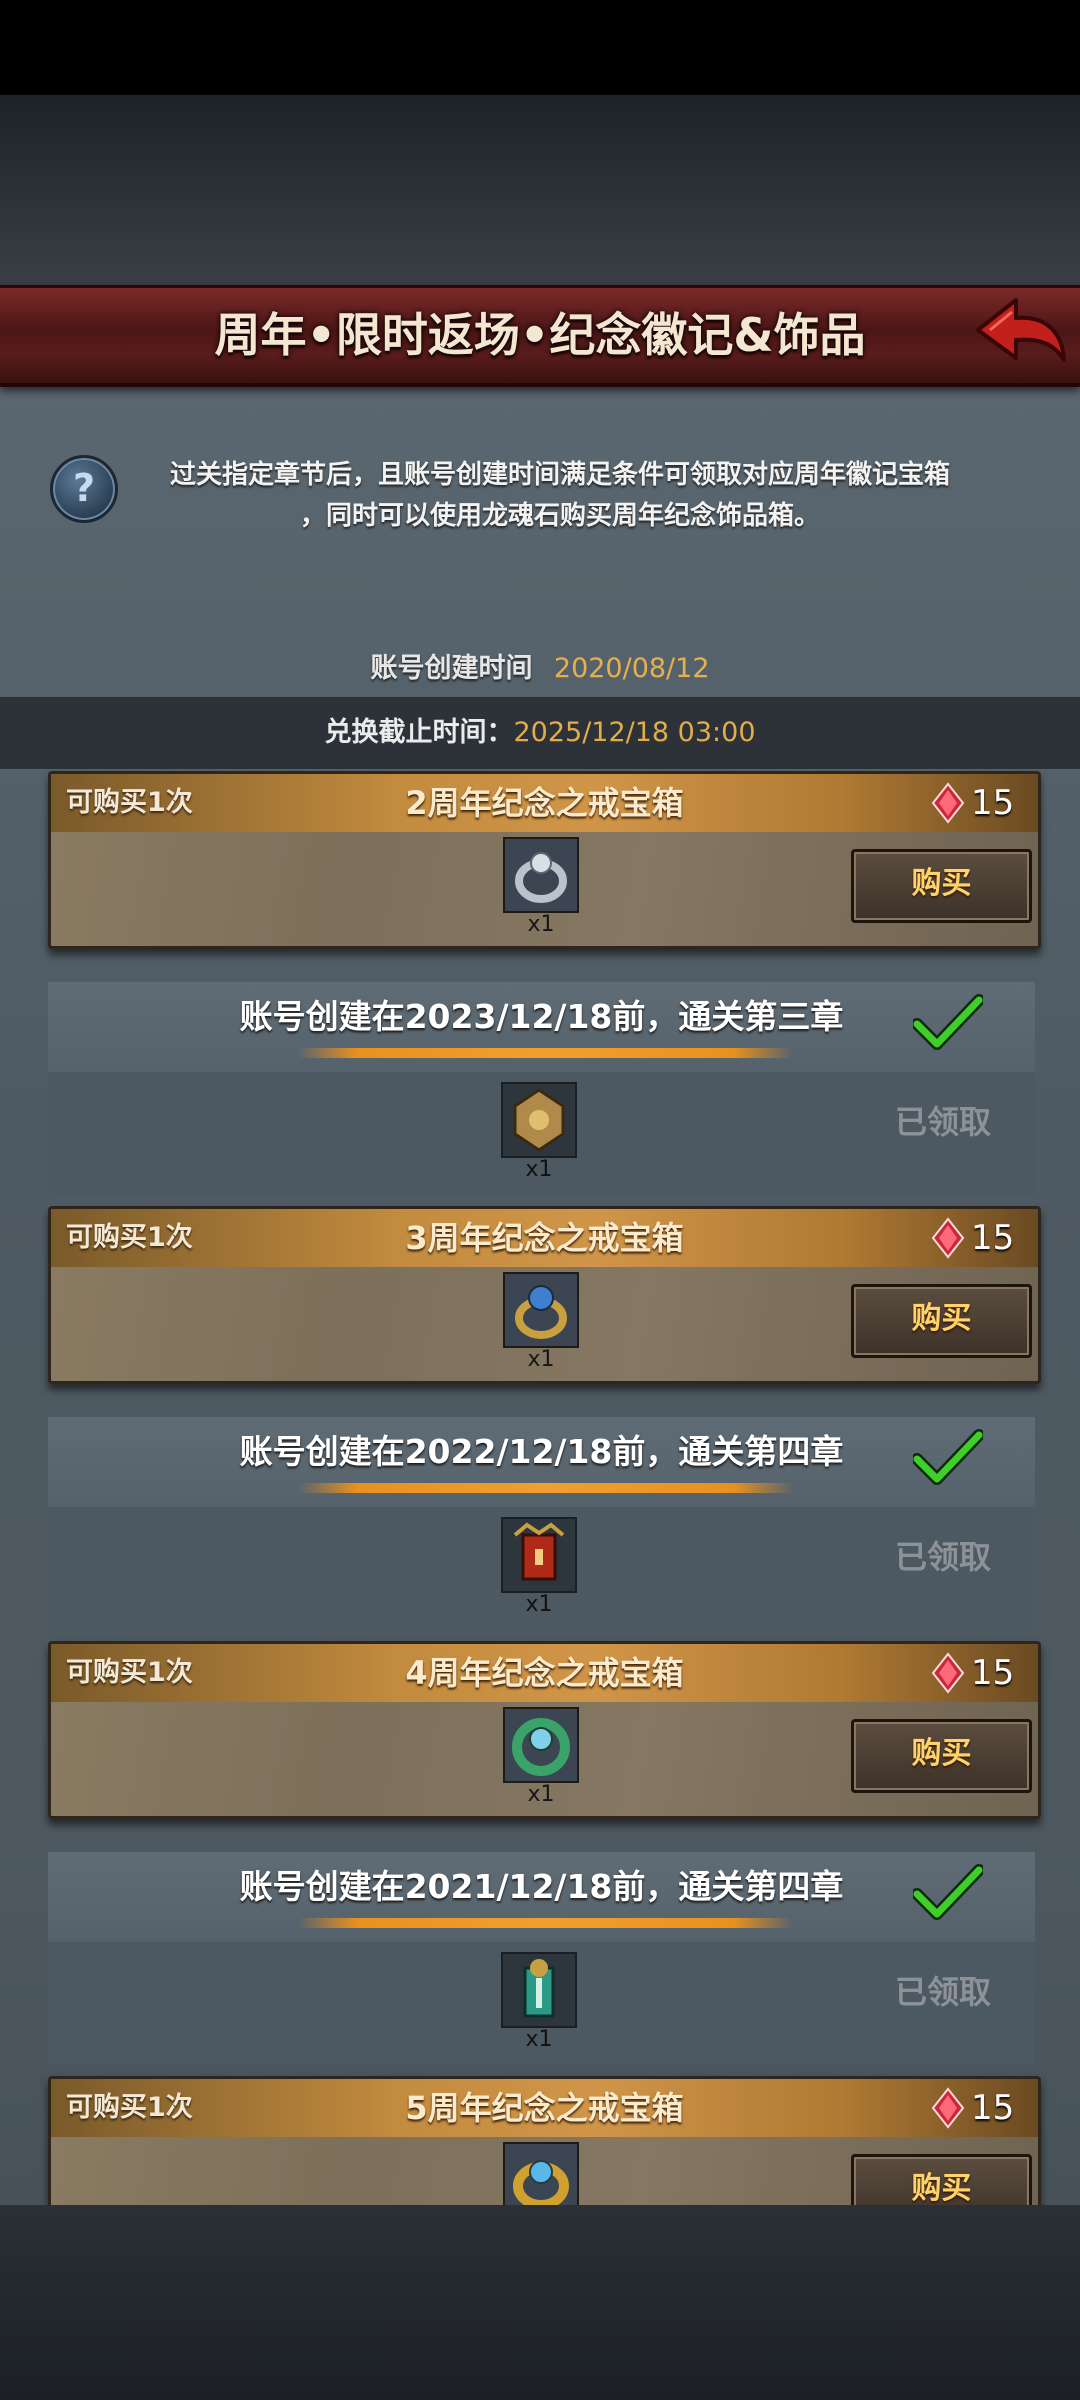  I want to click on claim-condition: 账号创建在2021/12/18前，通关第四章, so click(541, 1886).